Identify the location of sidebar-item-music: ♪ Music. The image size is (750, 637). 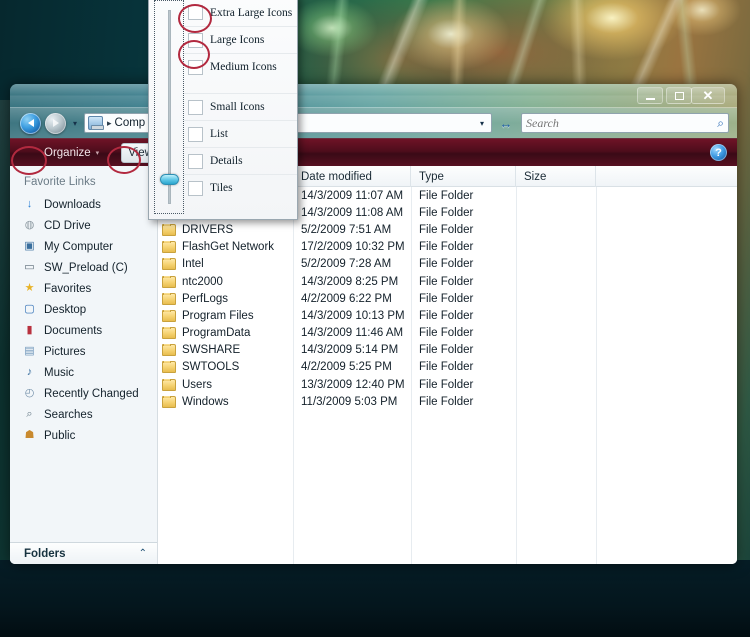
(83, 372).